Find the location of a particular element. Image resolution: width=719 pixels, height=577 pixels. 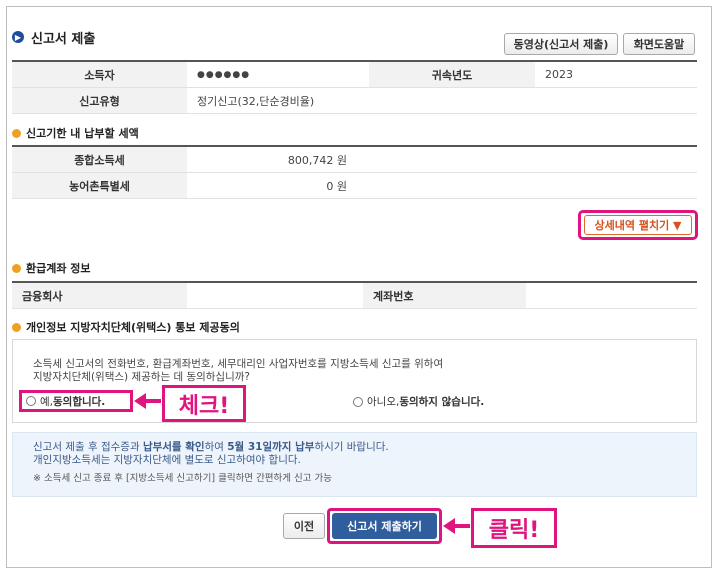

submit-return-button: 신고서 제출하기 is located at coordinates (384, 526).